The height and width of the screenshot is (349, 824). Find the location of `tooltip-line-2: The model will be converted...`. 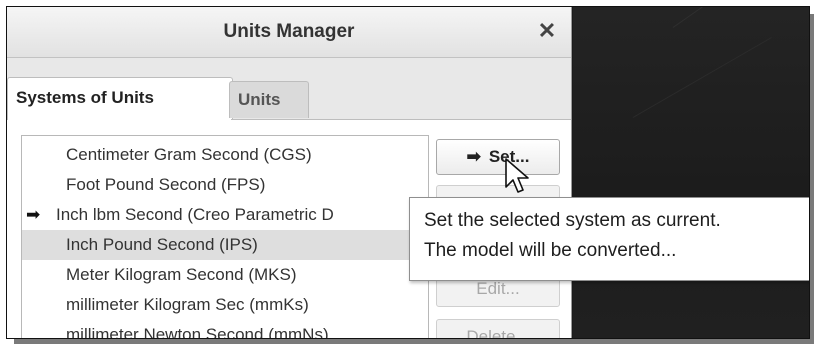

tooltip-line-2: The model will be converted... is located at coordinates (550, 250).